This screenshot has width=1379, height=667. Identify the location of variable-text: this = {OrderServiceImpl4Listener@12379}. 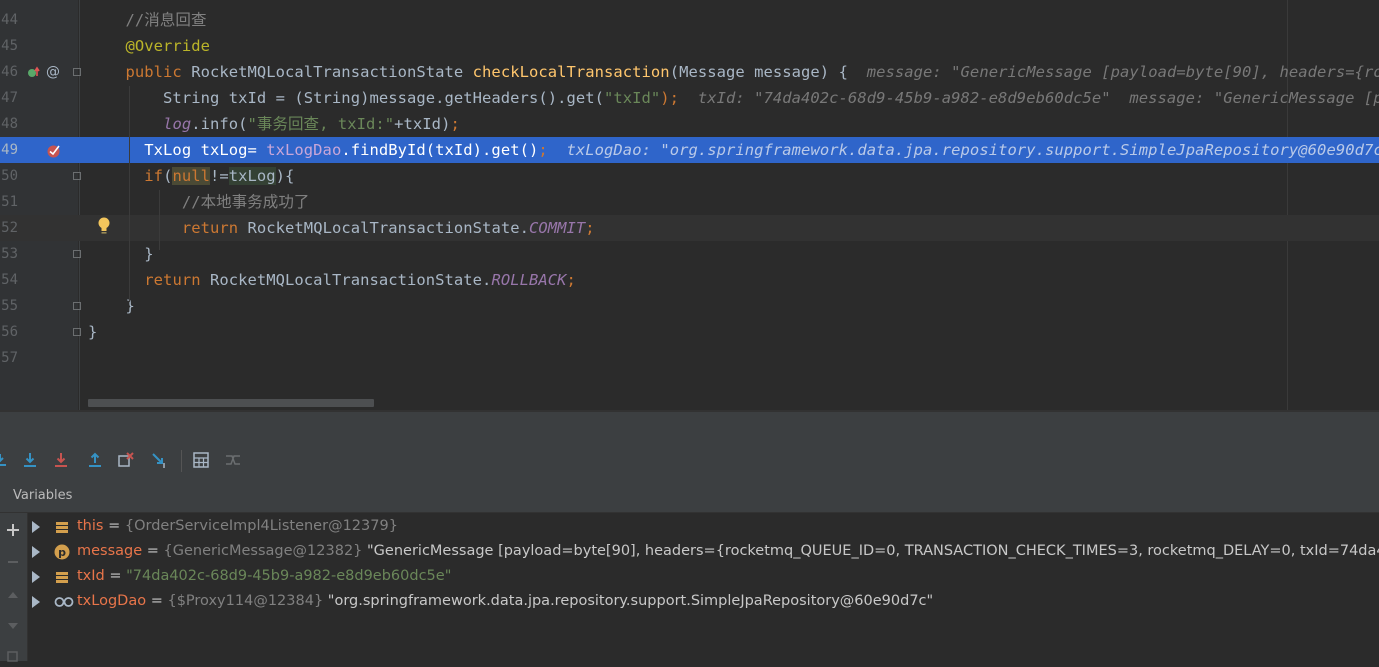
(237, 526).